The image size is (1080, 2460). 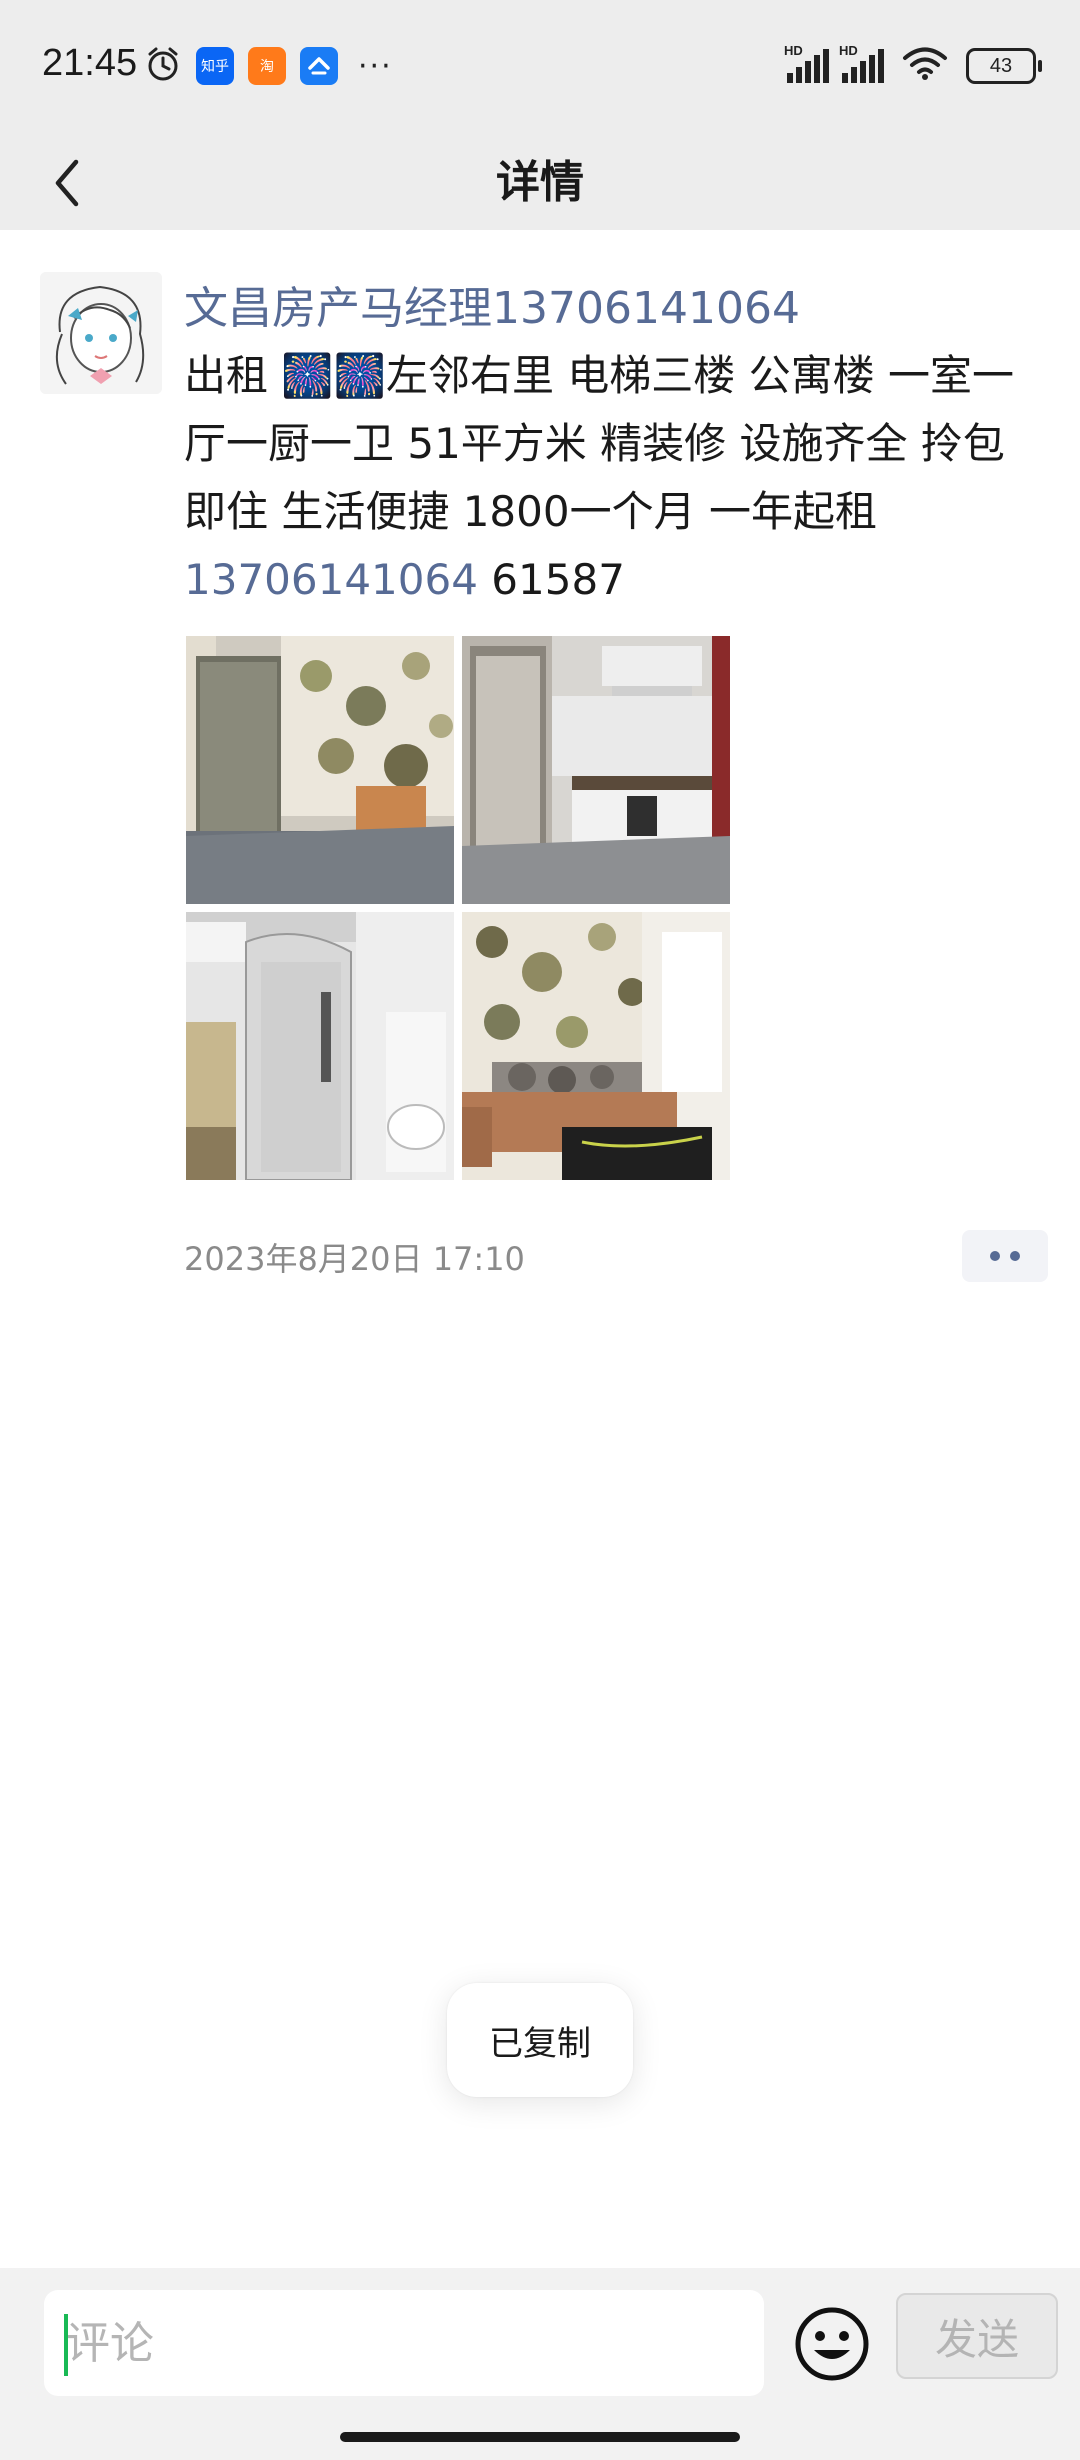 I want to click on nav-bar: 详情, so click(x=540, y=182).